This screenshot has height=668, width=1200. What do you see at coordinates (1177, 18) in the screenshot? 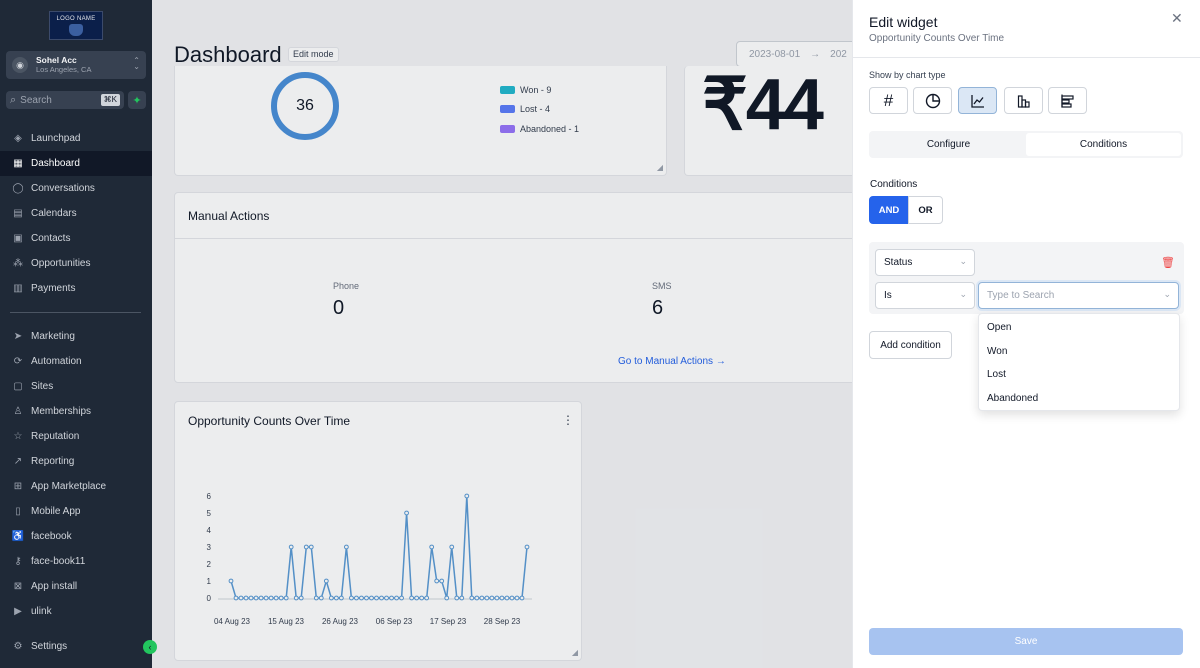
I see `close-icon: ✕` at bounding box center [1177, 18].